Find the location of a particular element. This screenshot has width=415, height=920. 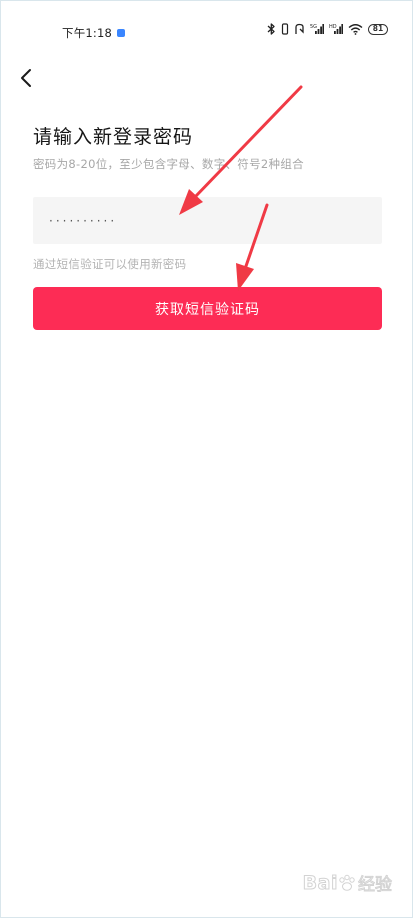

get-sms-code-button: 获取短信验证码 is located at coordinates (207, 308).